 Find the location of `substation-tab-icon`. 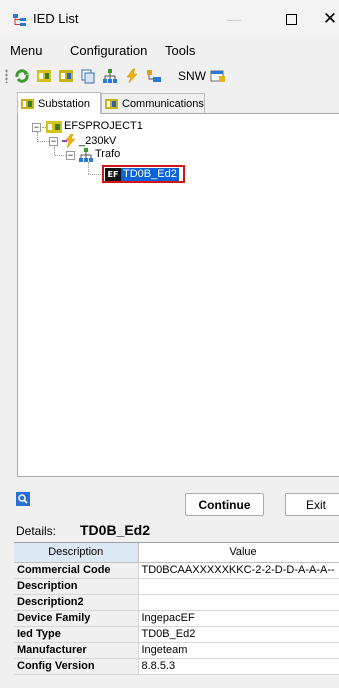

substation-tab-icon is located at coordinates (27, 103).